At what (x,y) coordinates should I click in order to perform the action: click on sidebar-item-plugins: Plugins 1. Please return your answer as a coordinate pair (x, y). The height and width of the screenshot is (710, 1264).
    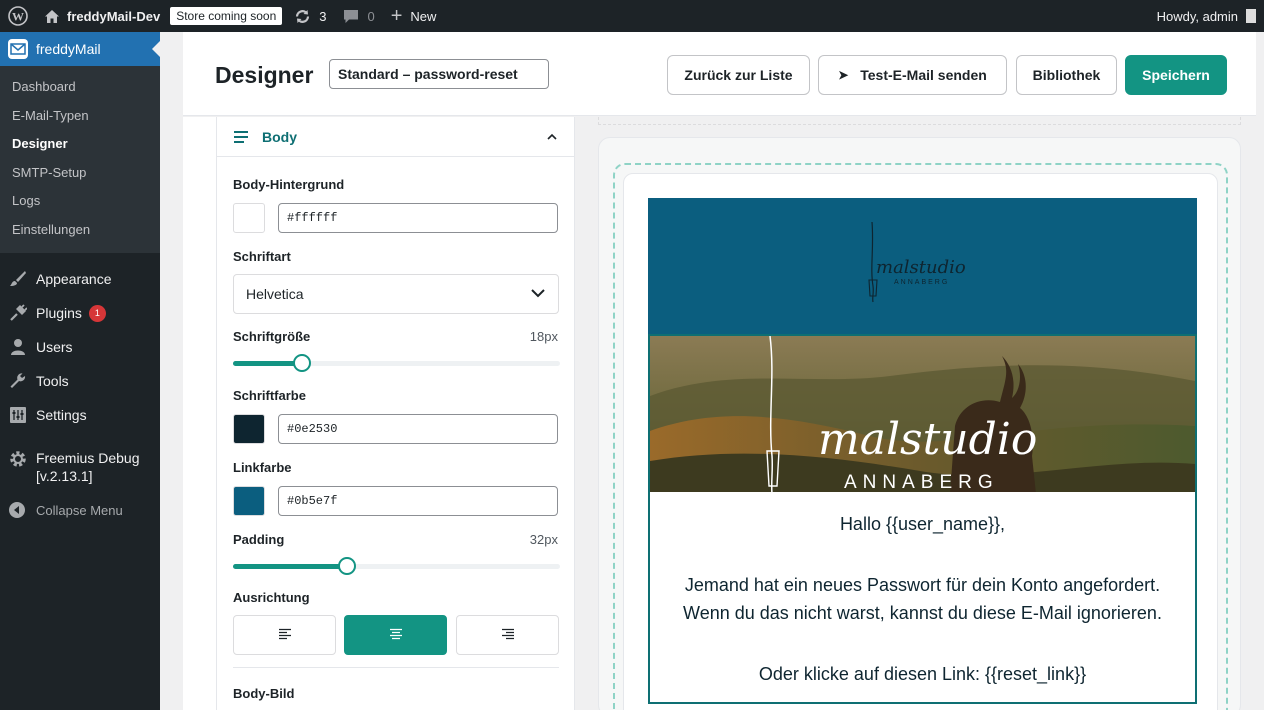
    Looking at the image, I should click on (80, 313).